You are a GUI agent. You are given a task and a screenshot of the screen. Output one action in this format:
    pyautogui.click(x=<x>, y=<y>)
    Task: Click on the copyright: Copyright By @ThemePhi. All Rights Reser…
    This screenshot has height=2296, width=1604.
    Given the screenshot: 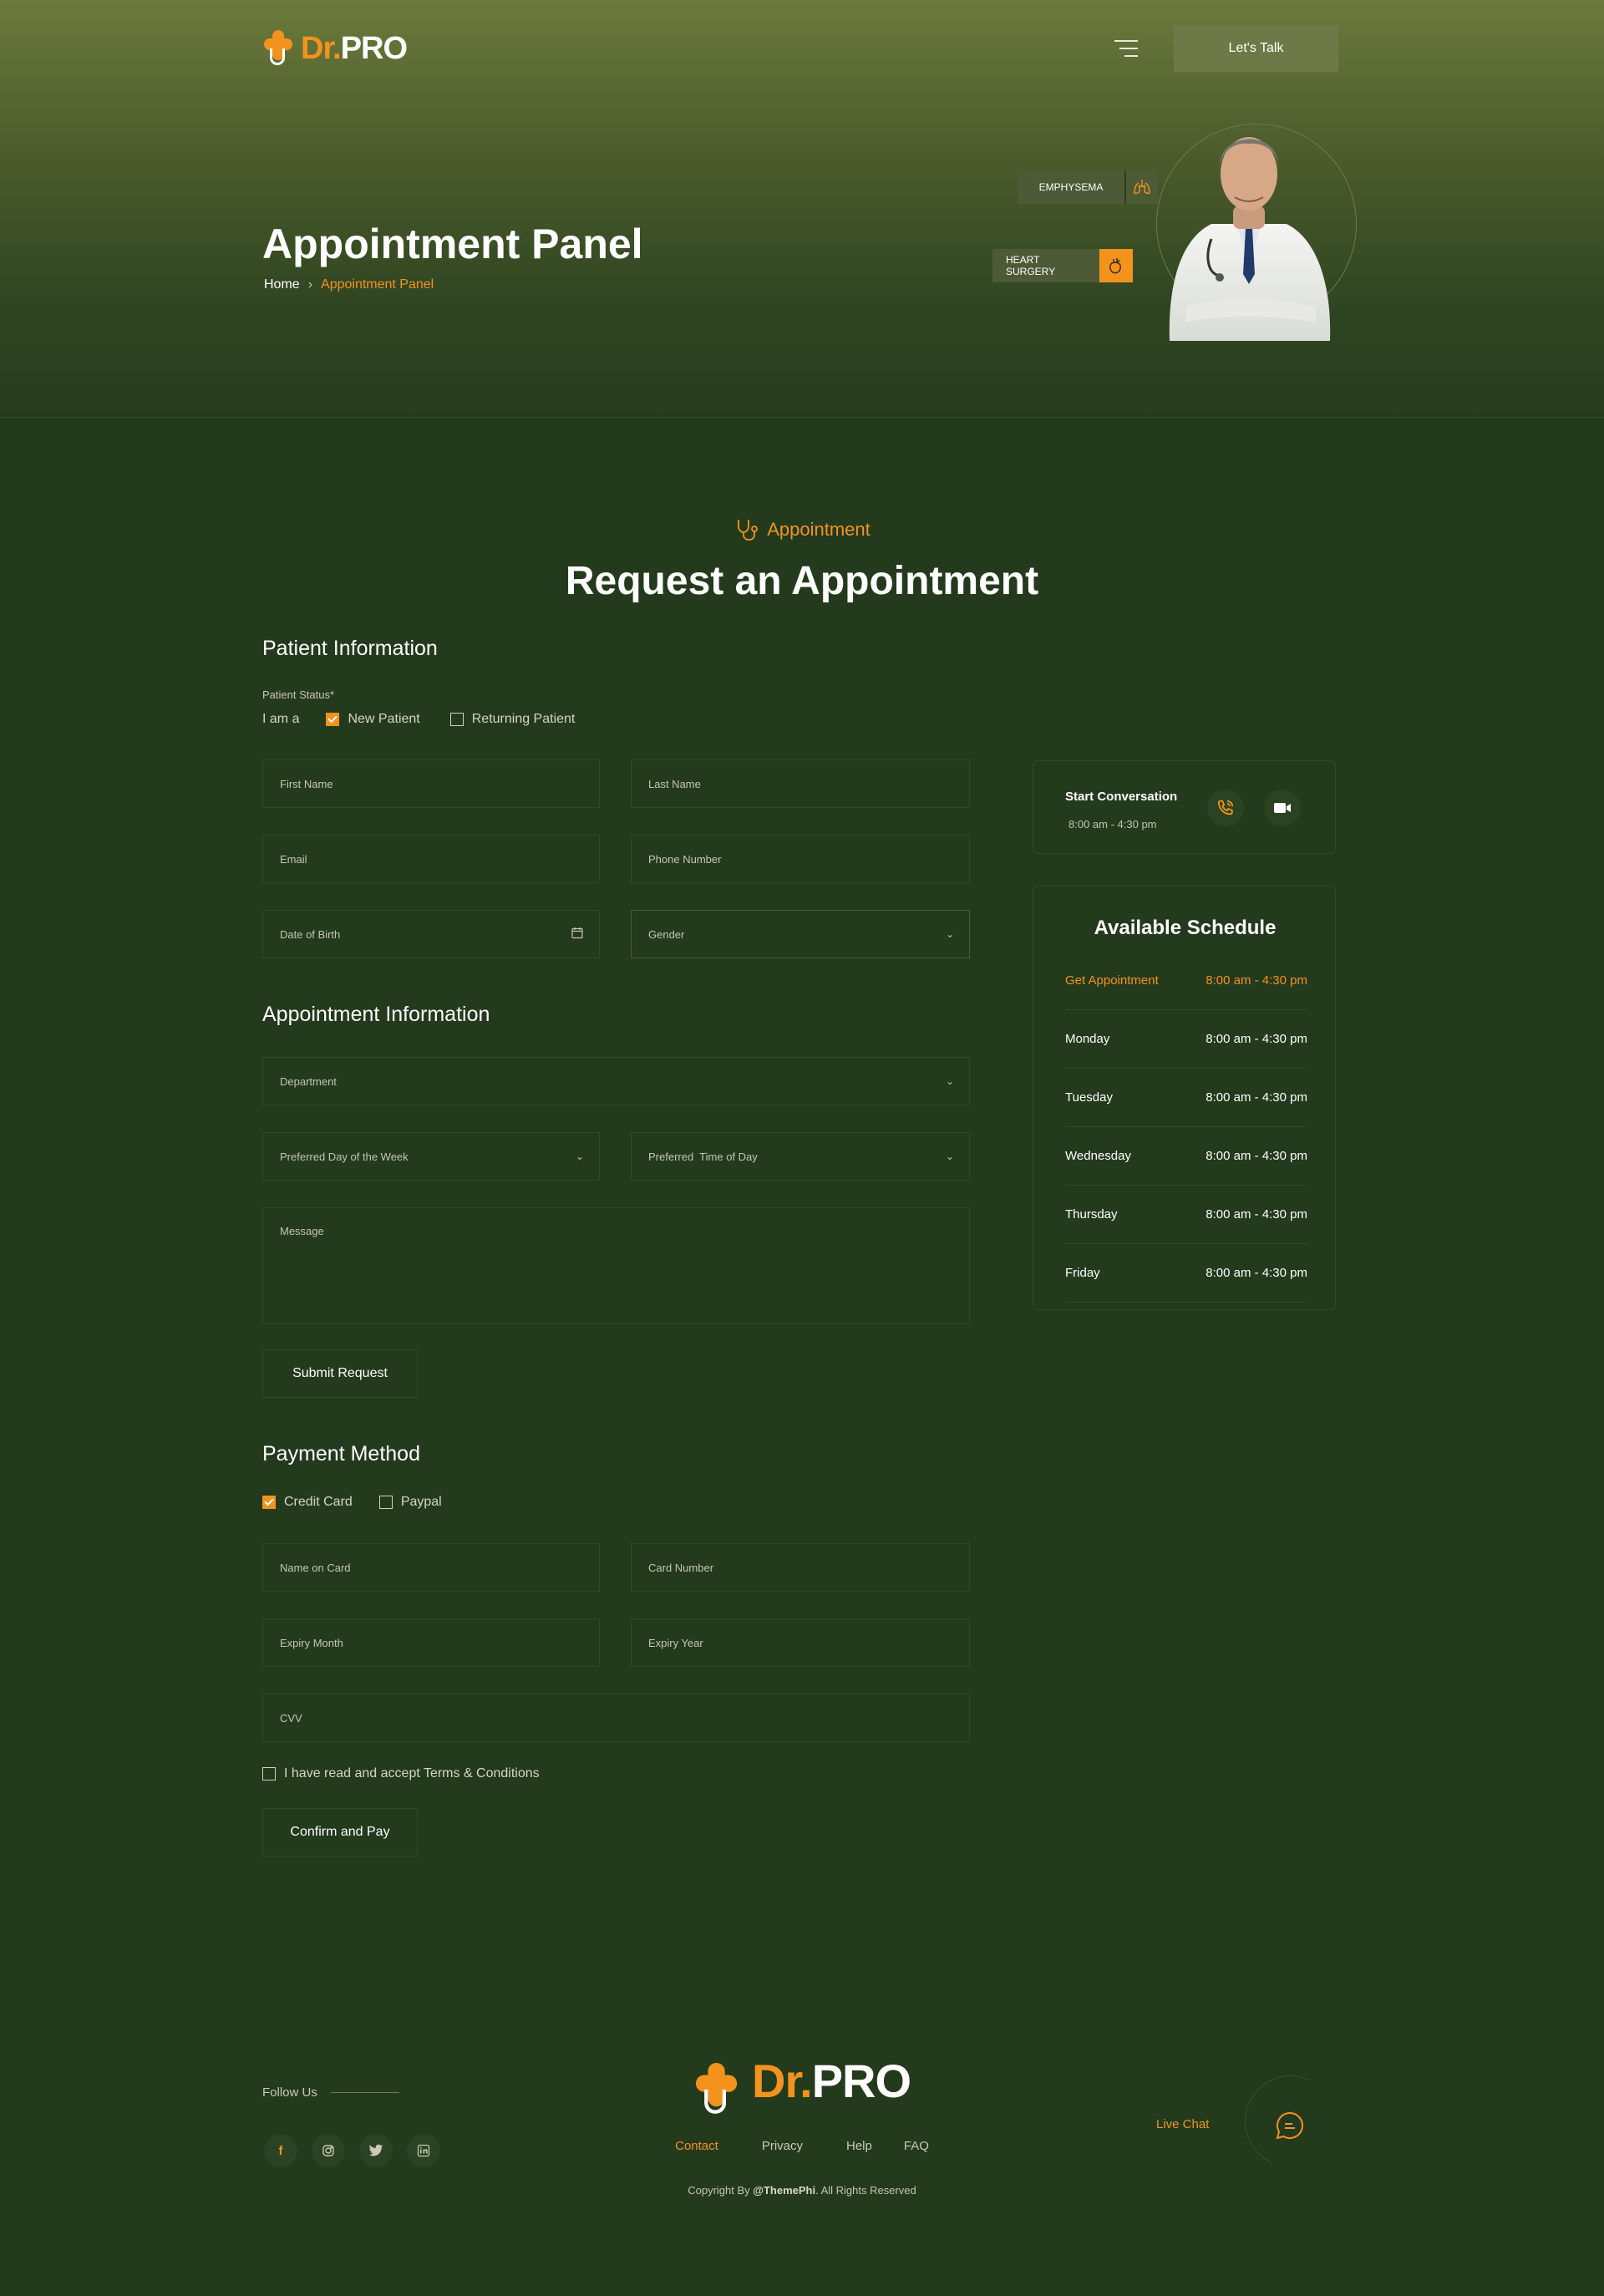 What is the action you would take?
    pyautogui.click(x=802, y=2190)
    